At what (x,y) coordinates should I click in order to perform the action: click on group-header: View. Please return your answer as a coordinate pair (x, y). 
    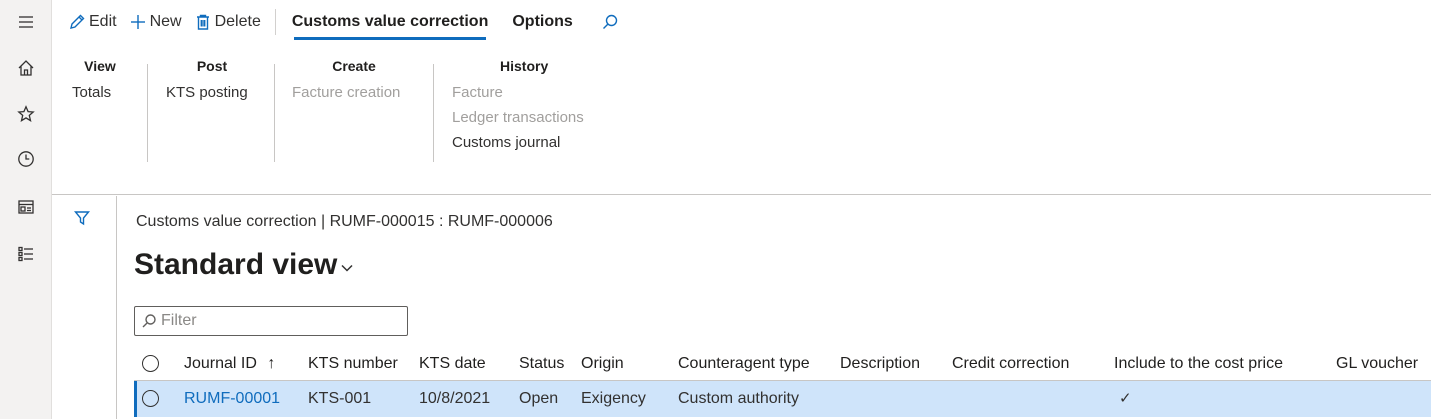
    Looking at the image, I should click on (100, 66).